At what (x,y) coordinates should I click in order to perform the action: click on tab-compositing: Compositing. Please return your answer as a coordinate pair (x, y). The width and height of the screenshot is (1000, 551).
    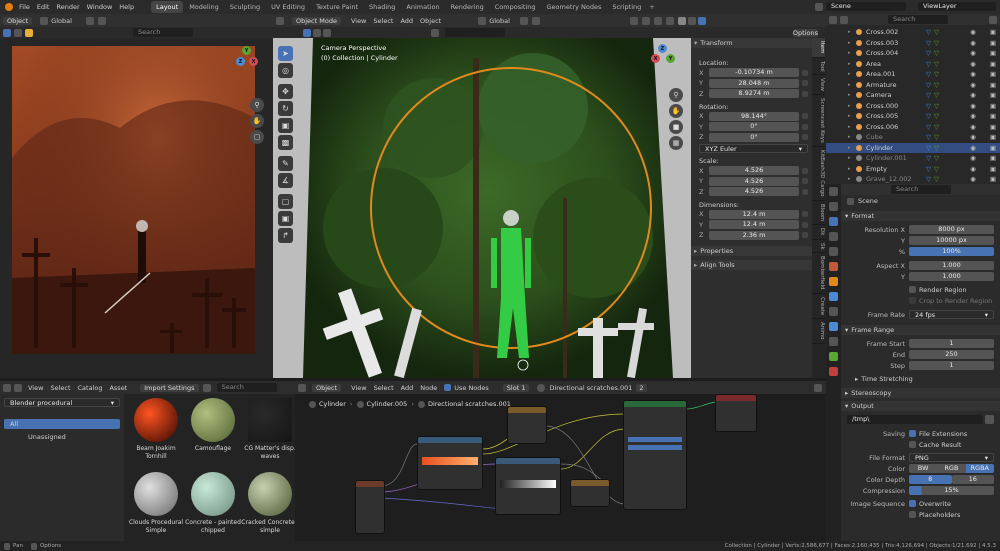
    Looking at the image, I should click on (515, 7).